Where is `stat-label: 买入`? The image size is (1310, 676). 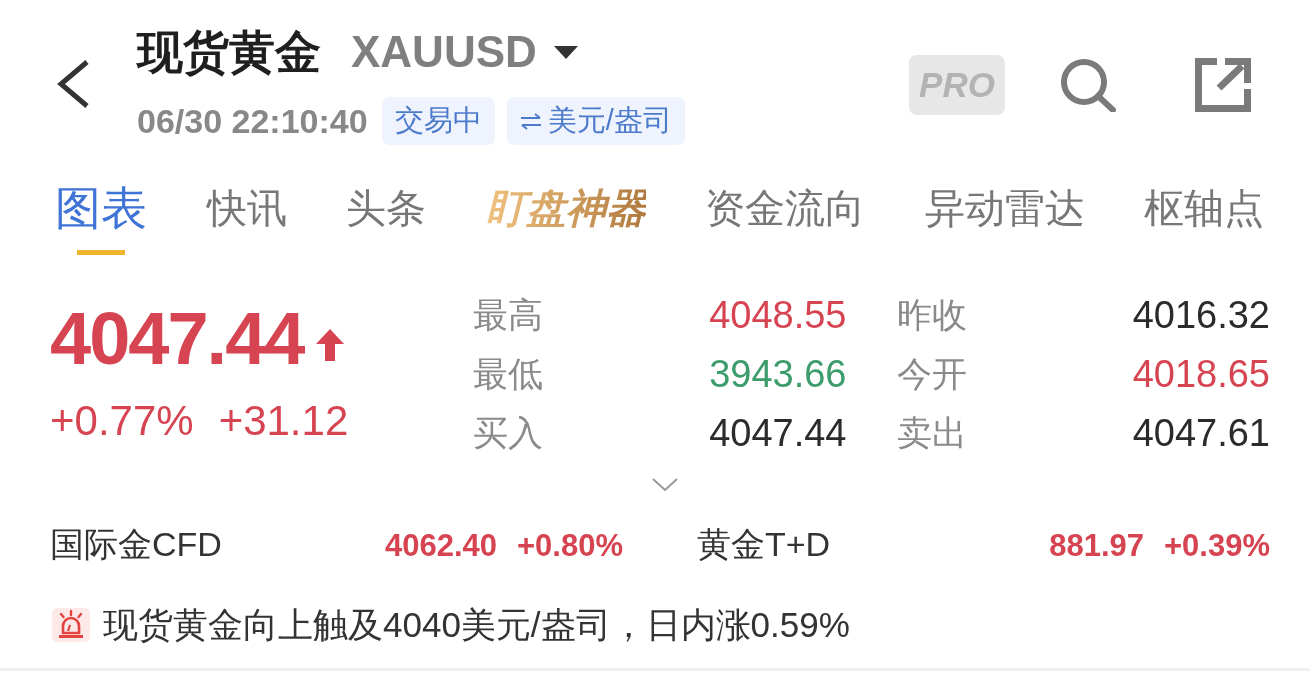 stat-label: 买入 is located at coordinates (508, 433).